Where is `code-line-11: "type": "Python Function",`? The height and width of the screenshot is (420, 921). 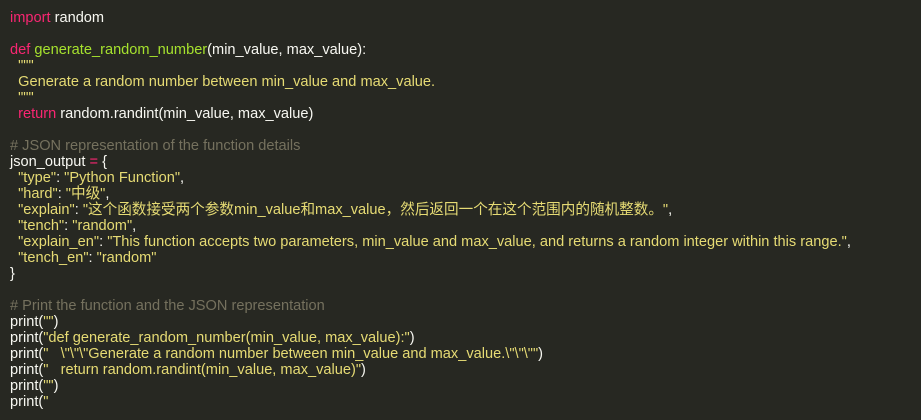 code-line-11: "type": "Python Function", is located at coordinates (465, 178).